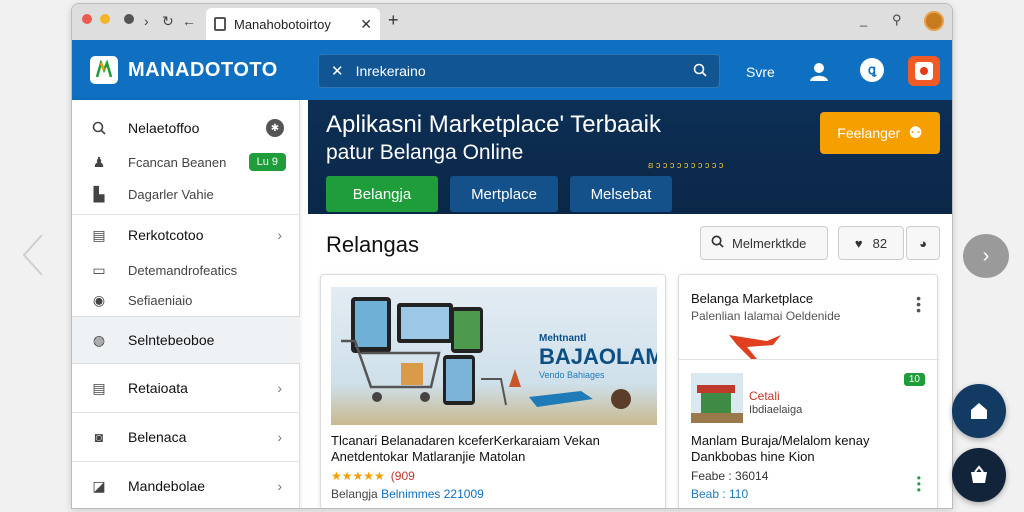 The width and height of the screenshot is (1024, 512). I want to click on banner-title: Aplikasni Marketplace' Terbaaik, so click(493, 124).